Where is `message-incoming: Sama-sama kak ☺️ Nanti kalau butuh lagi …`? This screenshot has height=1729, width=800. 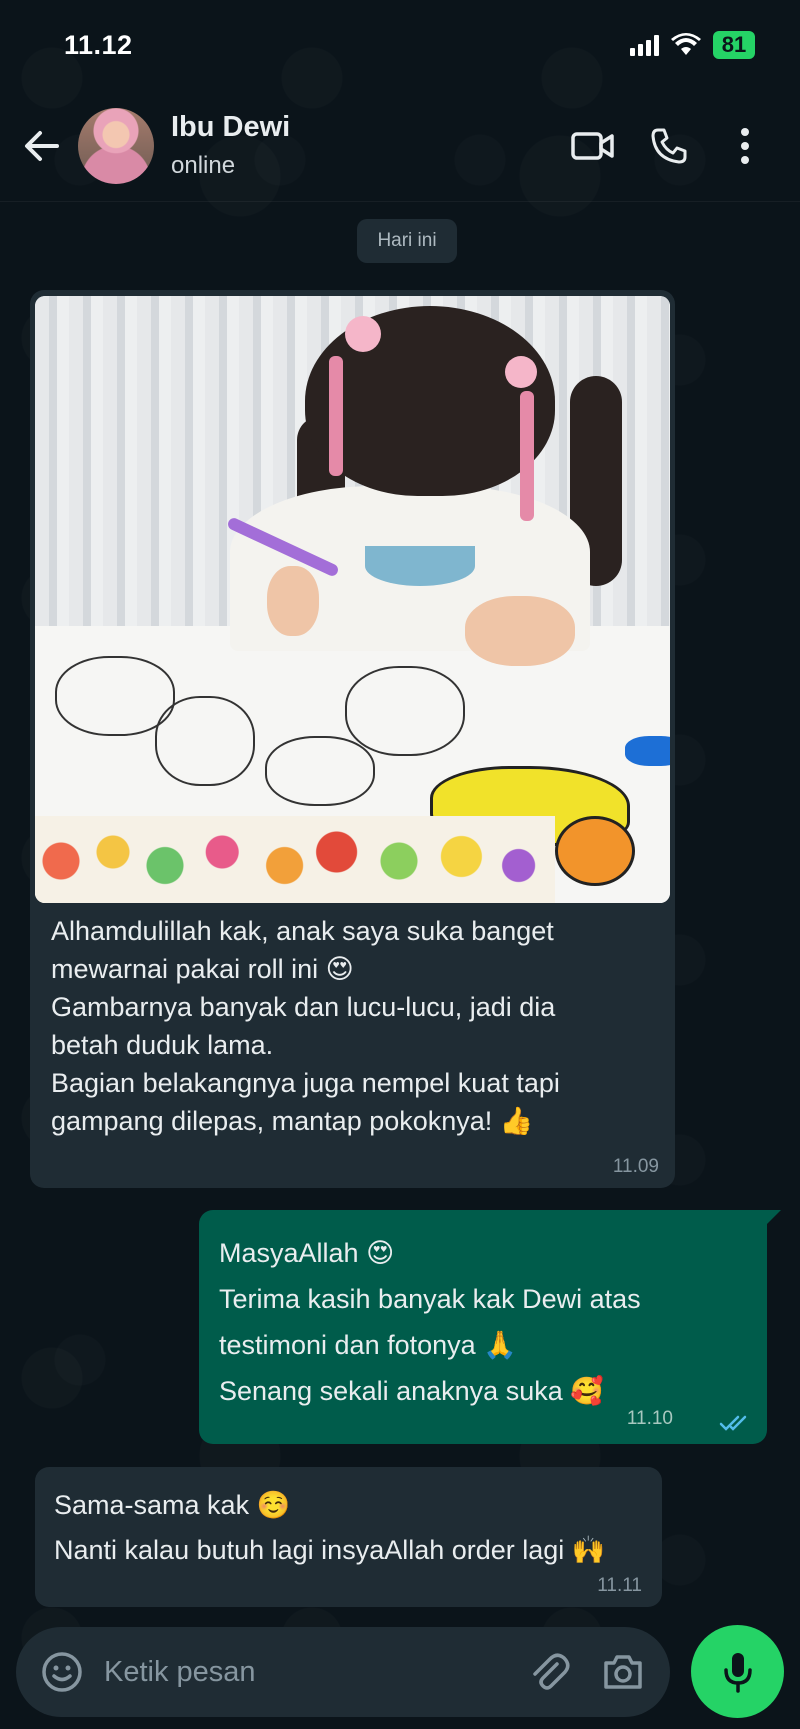 message-incoming: Sama-sama kak ☺️ Nanti kalau butuh lagi … is located at coordinates (348, 1537).